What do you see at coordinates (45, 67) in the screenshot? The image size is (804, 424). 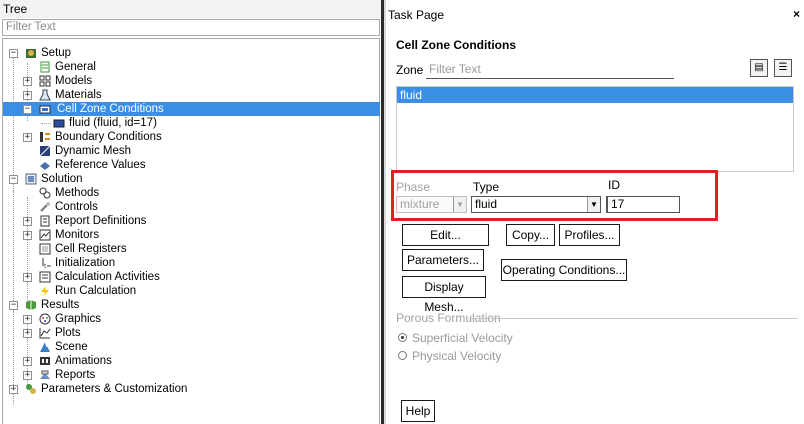 I see `general-icon` at bounding box center [45, 67].